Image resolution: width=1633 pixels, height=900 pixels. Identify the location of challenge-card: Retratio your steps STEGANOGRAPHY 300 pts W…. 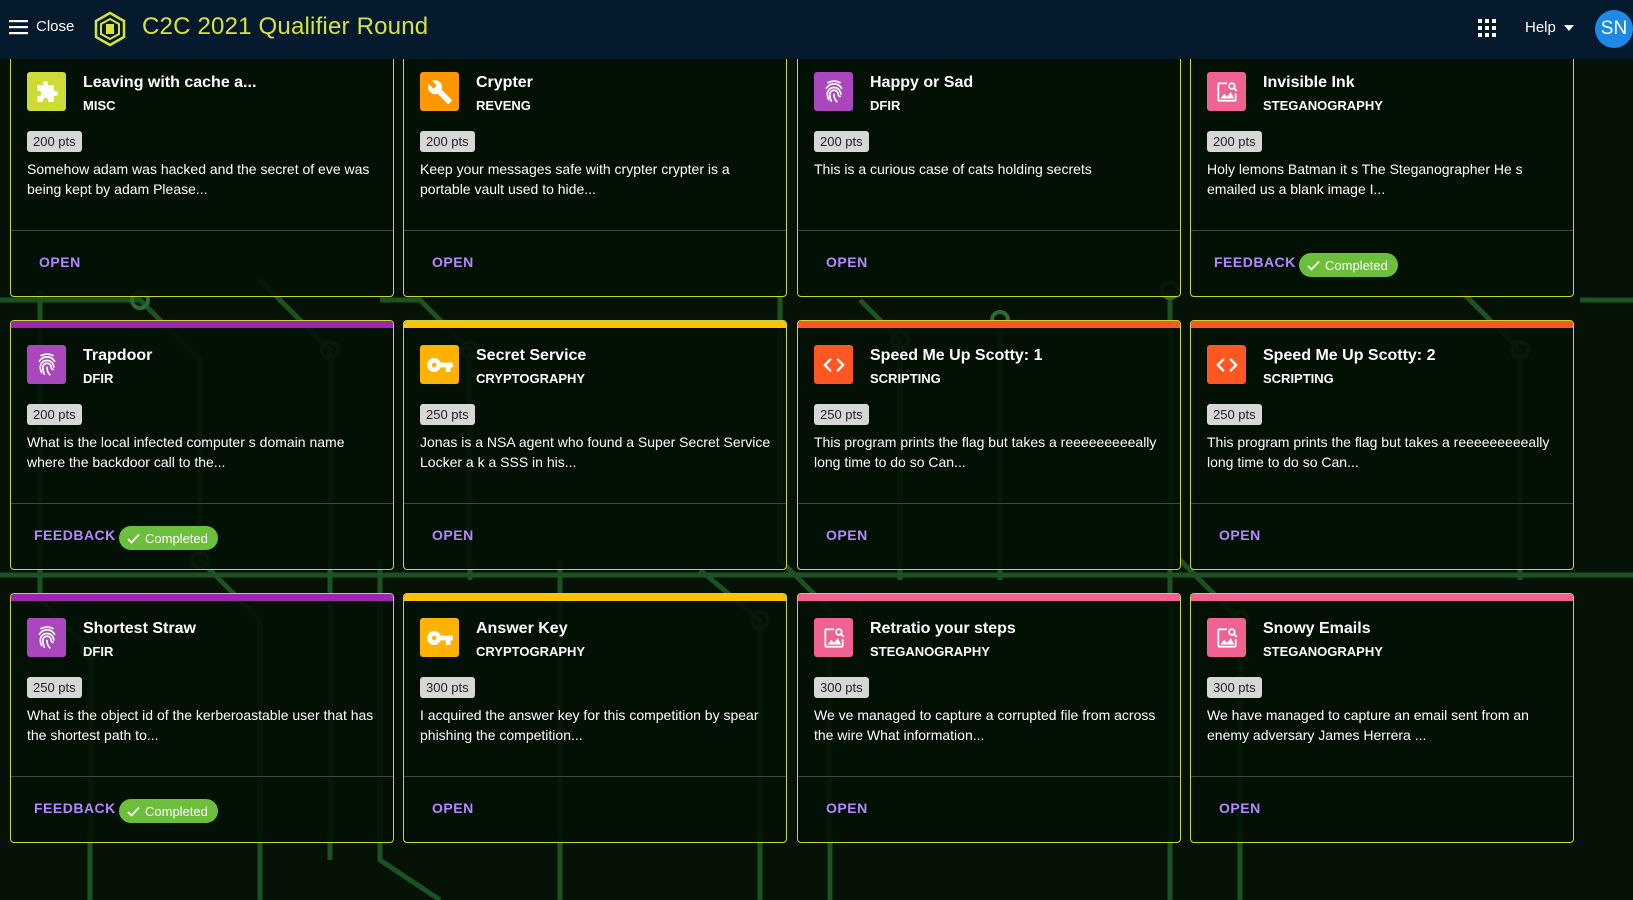
(989, 718).